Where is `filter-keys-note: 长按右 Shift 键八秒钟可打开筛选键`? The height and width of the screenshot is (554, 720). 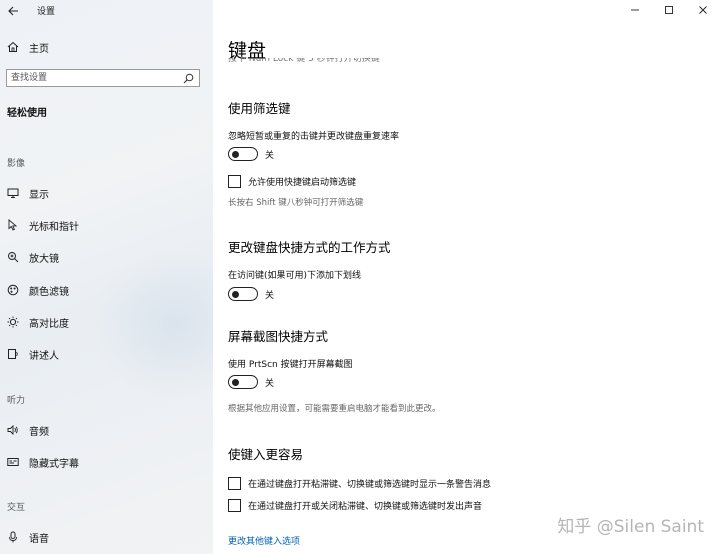 filter-keys-note: 长按右 Shift 键八秒钟可打开筛选键 is located at coordinates (296, 203).